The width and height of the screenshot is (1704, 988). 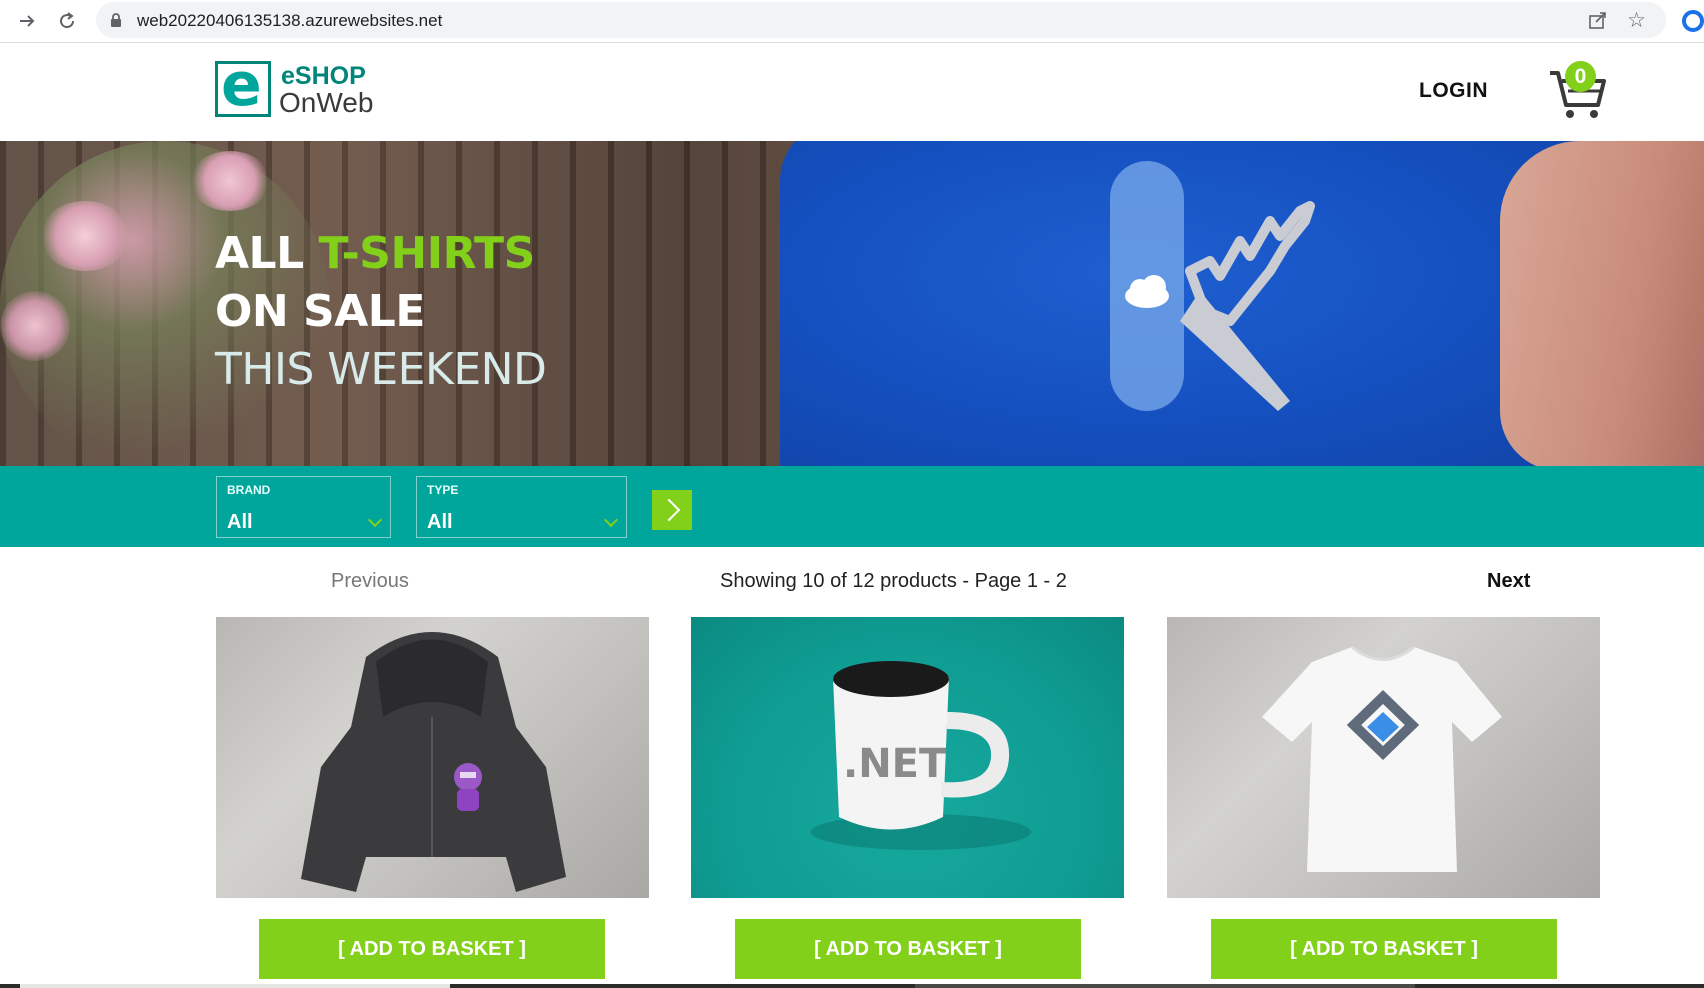 What do you see at coordinates (241, 85) in the screenshot?
I see `logo-letter: e` at bounding box center [241, 85].